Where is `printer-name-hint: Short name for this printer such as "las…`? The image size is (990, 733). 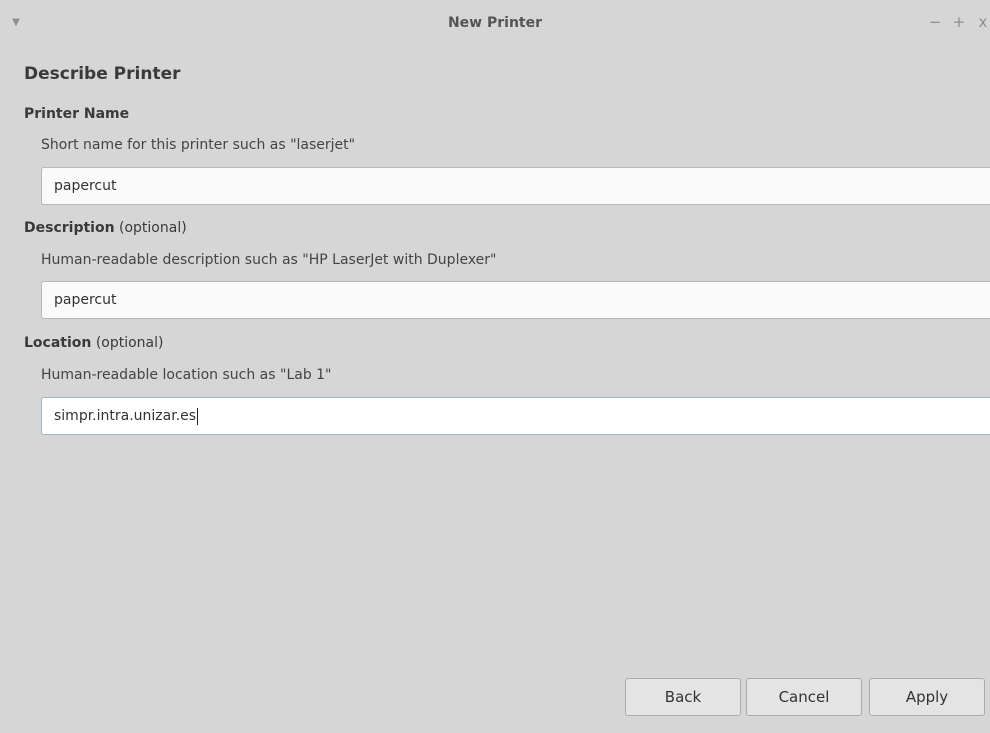 printer-name-hint: Short name for this printer such as "las… is located at coordinates (198, 145).